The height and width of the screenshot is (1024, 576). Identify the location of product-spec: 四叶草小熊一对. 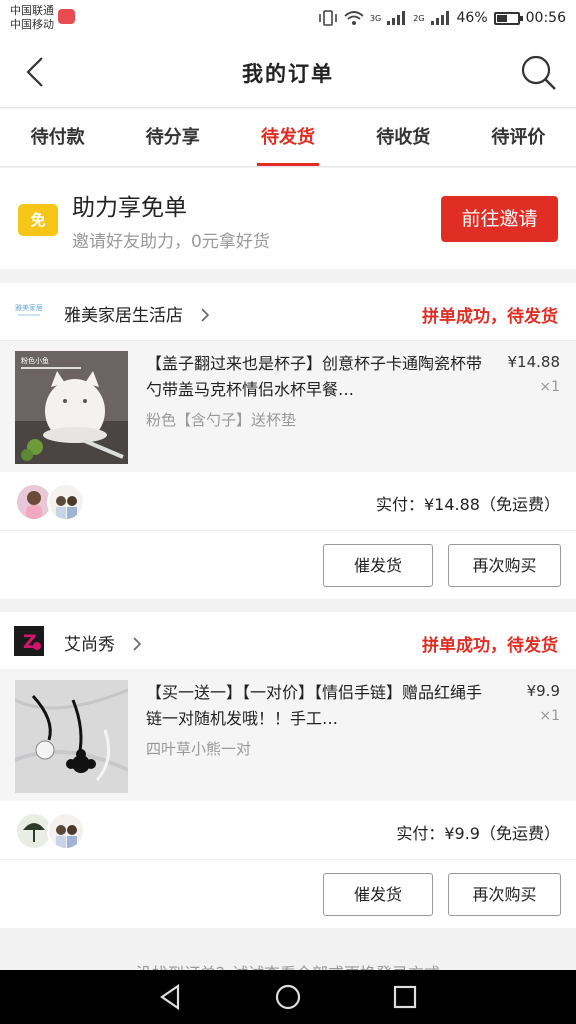
(199, 749).